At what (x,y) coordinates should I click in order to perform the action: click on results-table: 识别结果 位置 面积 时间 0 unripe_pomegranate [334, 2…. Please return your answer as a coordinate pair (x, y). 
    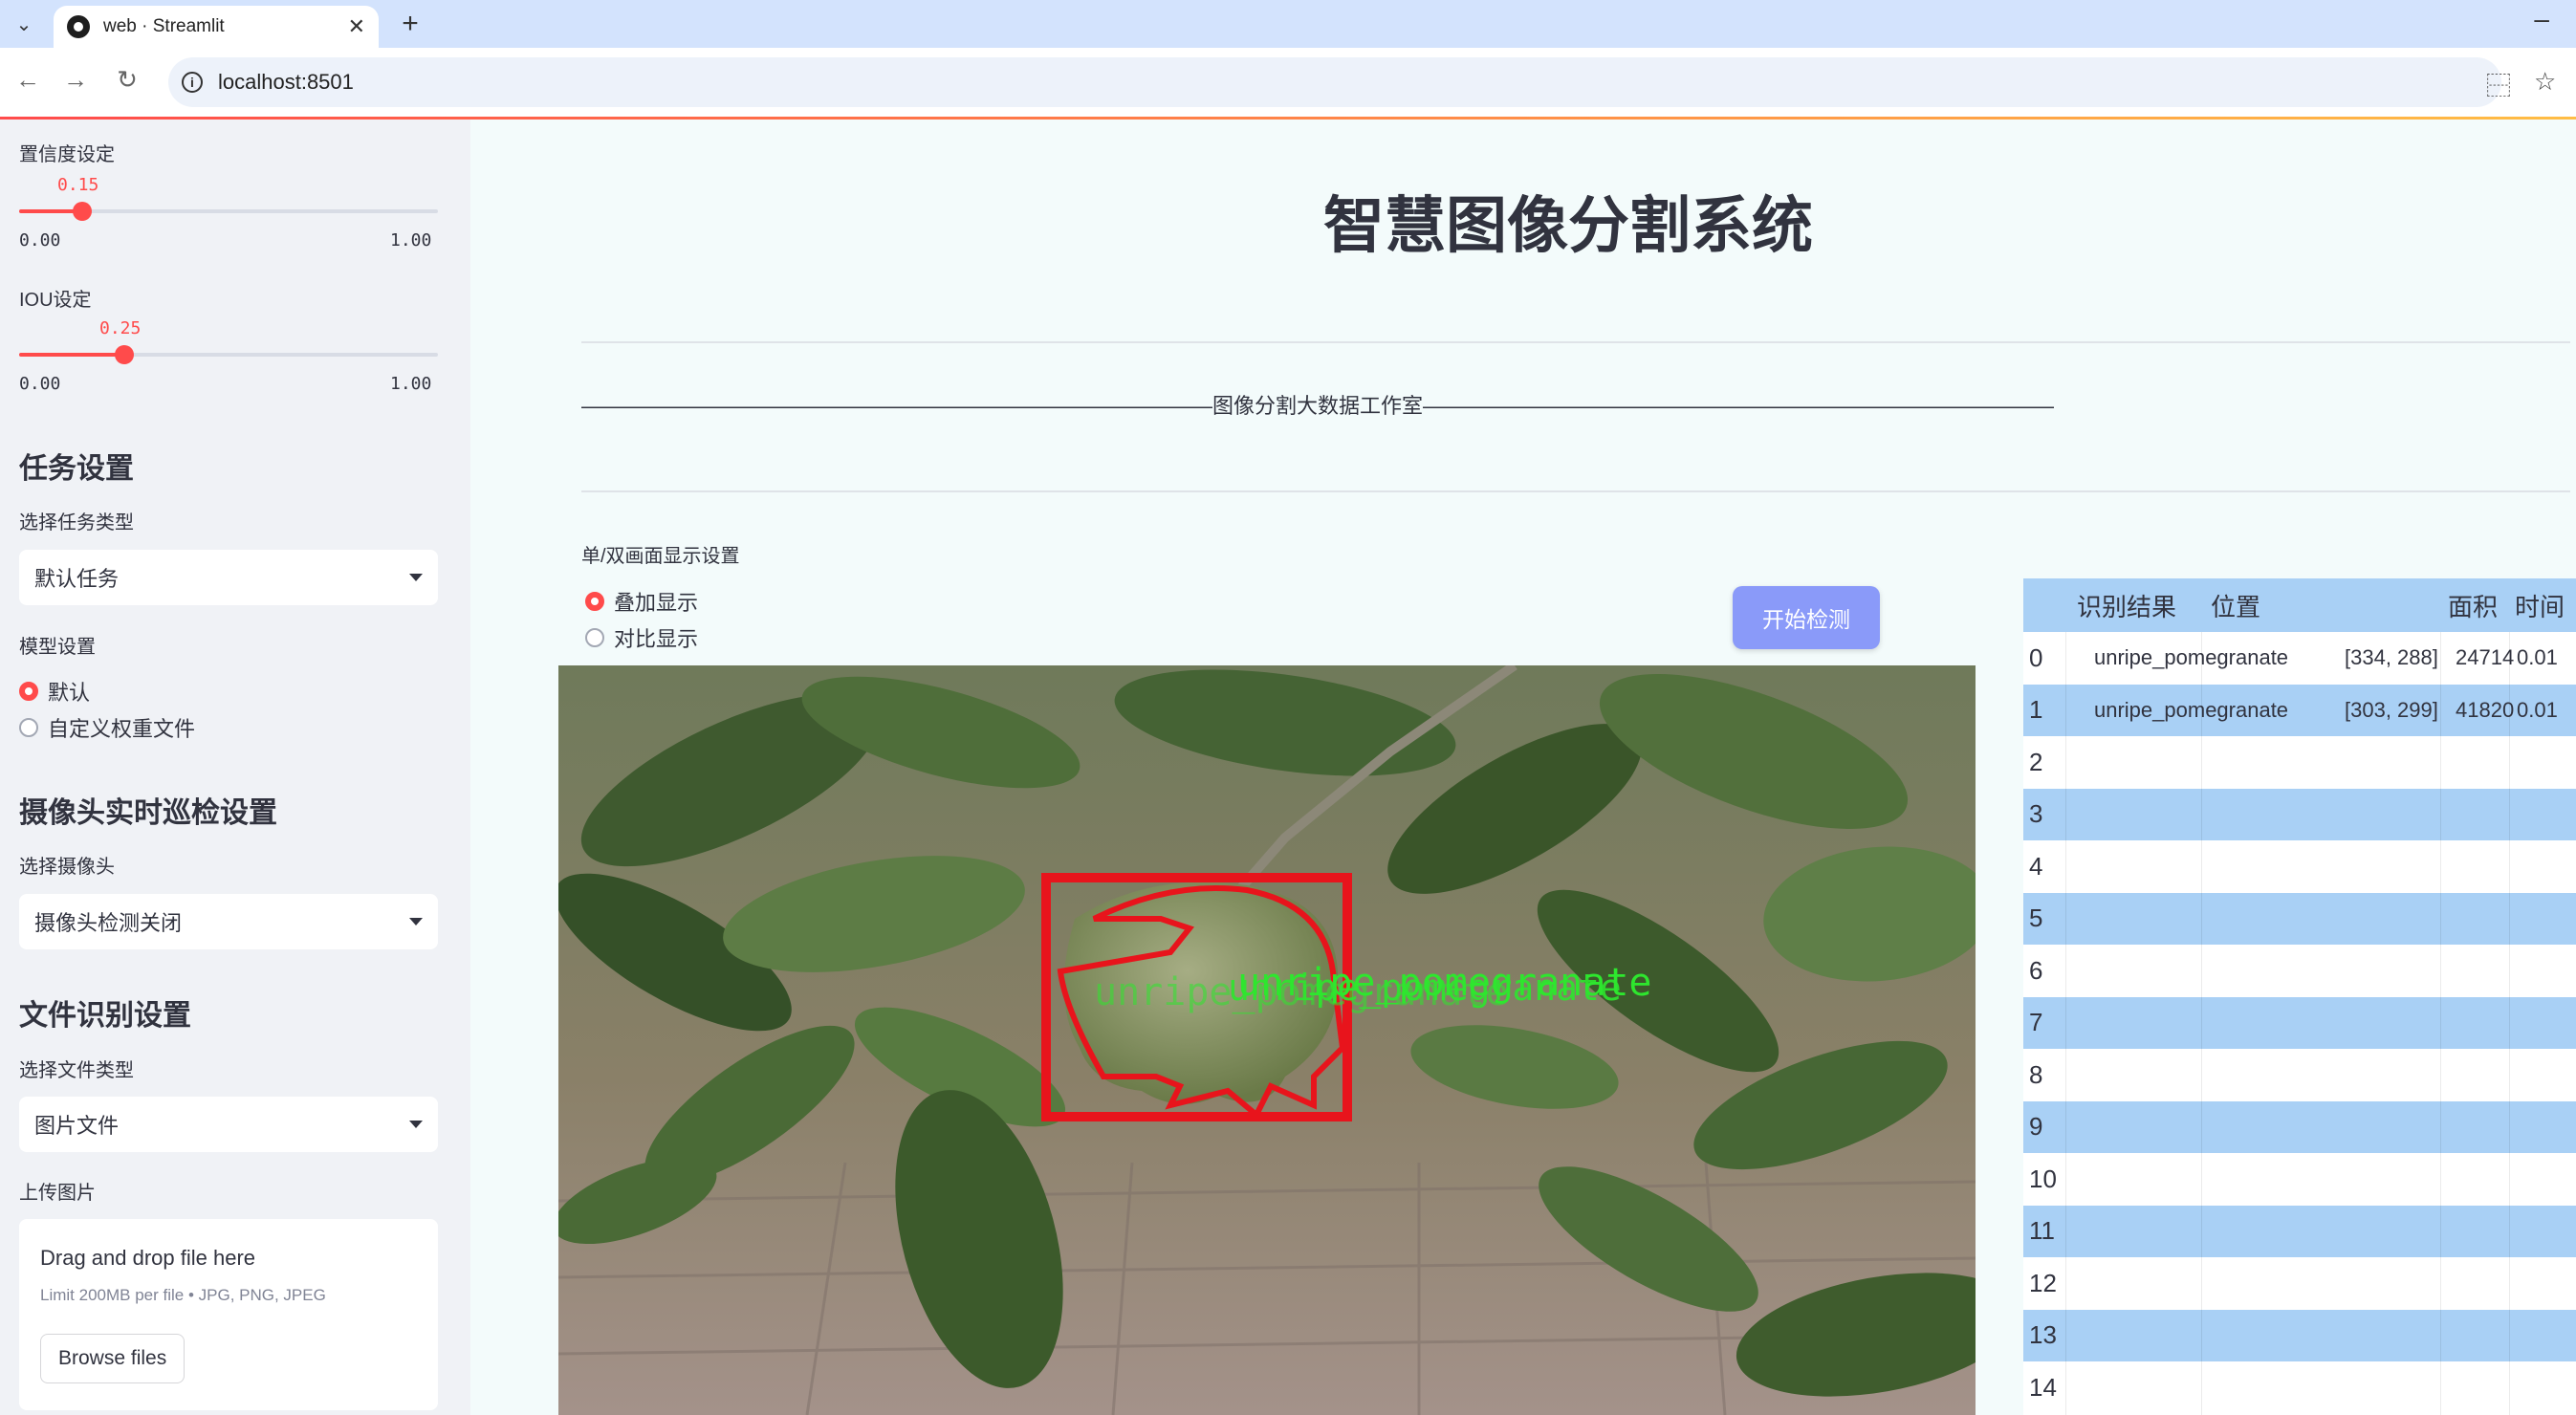
    Looking at the image, I should click on (2299, 997).